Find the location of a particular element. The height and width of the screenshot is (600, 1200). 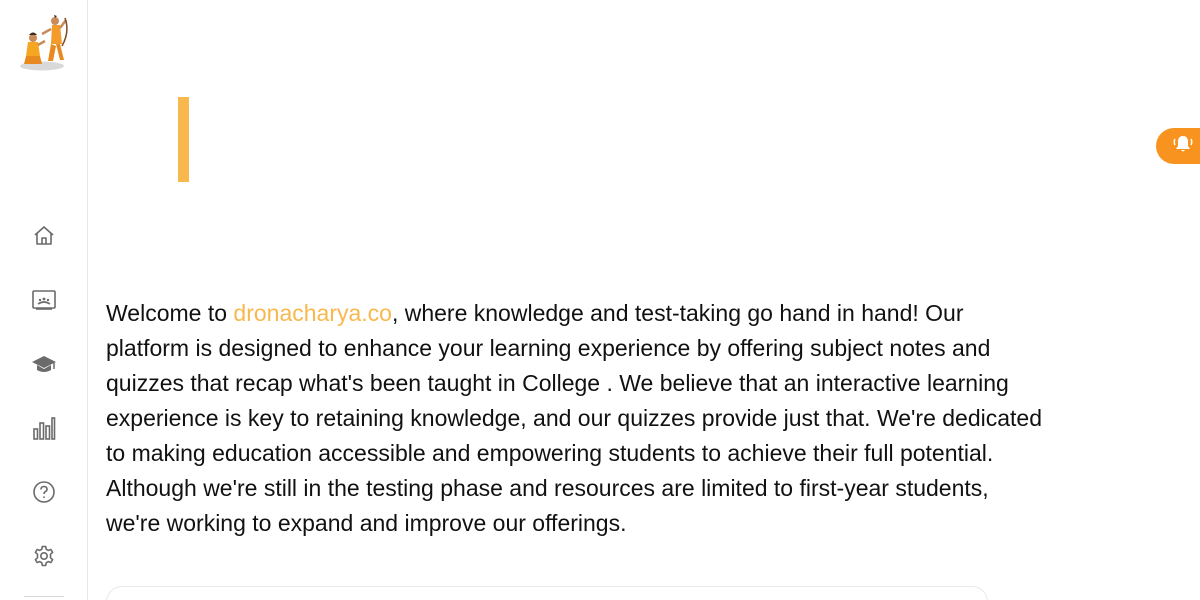

dronacharya-logo is located at coordinates (43, 43).